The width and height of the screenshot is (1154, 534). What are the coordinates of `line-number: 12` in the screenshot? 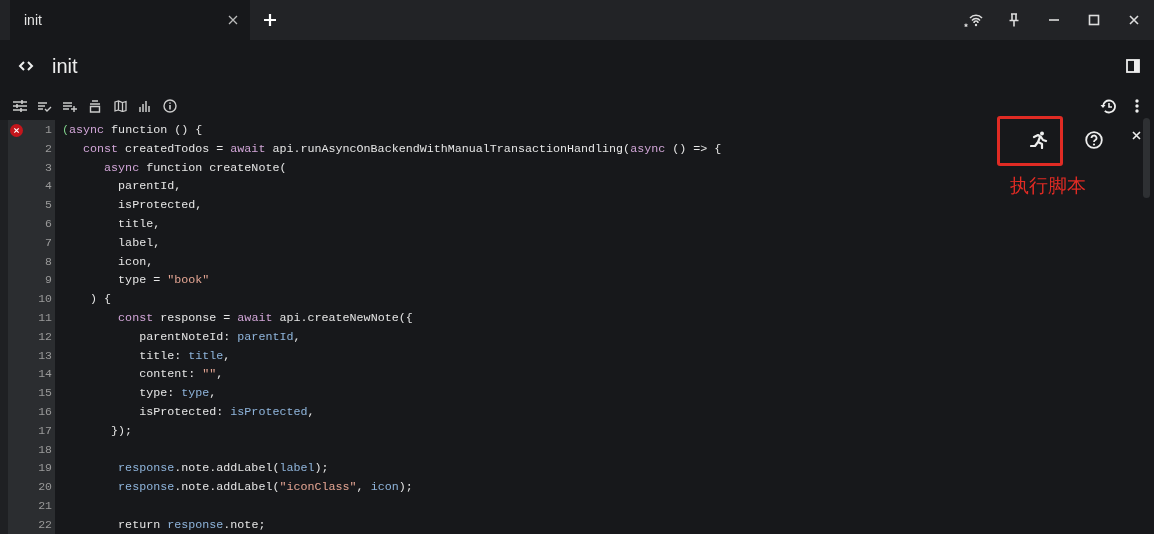 It's located at (45, 336).